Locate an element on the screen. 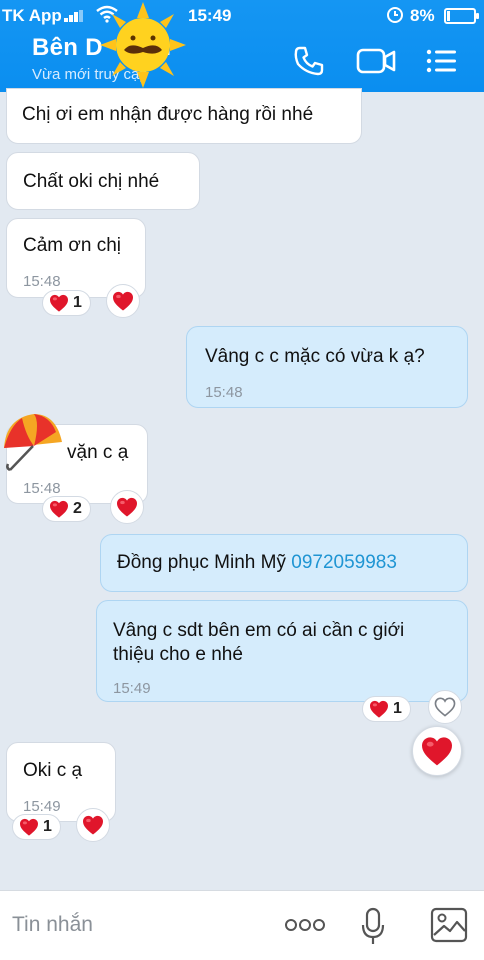  message-bubble: Chất oki chị nhé is located at coordinates (103, 181).